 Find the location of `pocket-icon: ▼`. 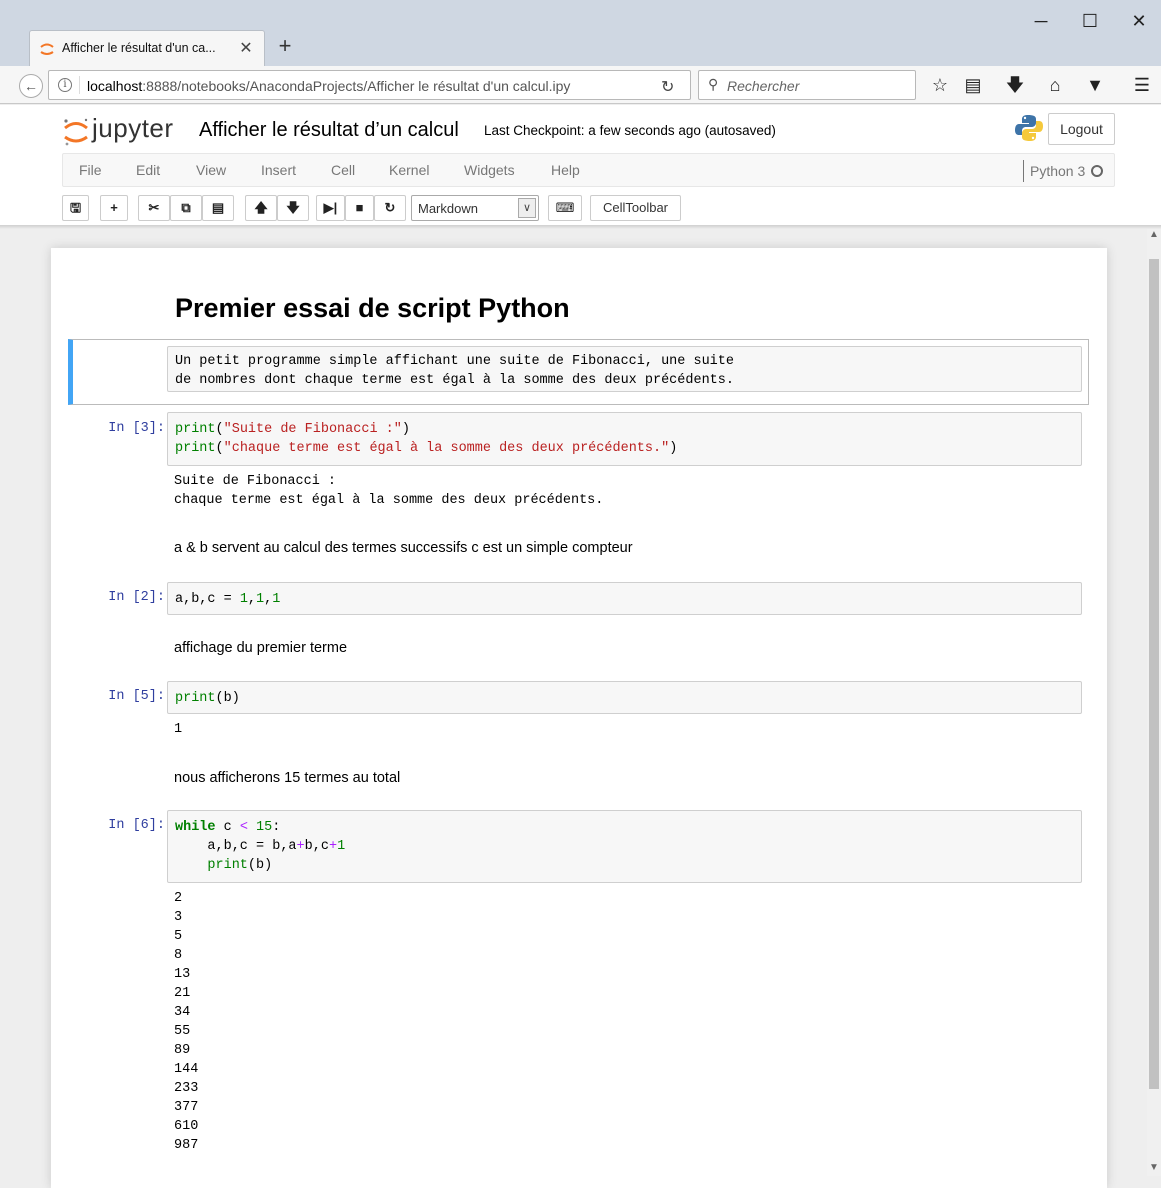

pocket-icon: ▼ is located at coordinates (1095, 86).